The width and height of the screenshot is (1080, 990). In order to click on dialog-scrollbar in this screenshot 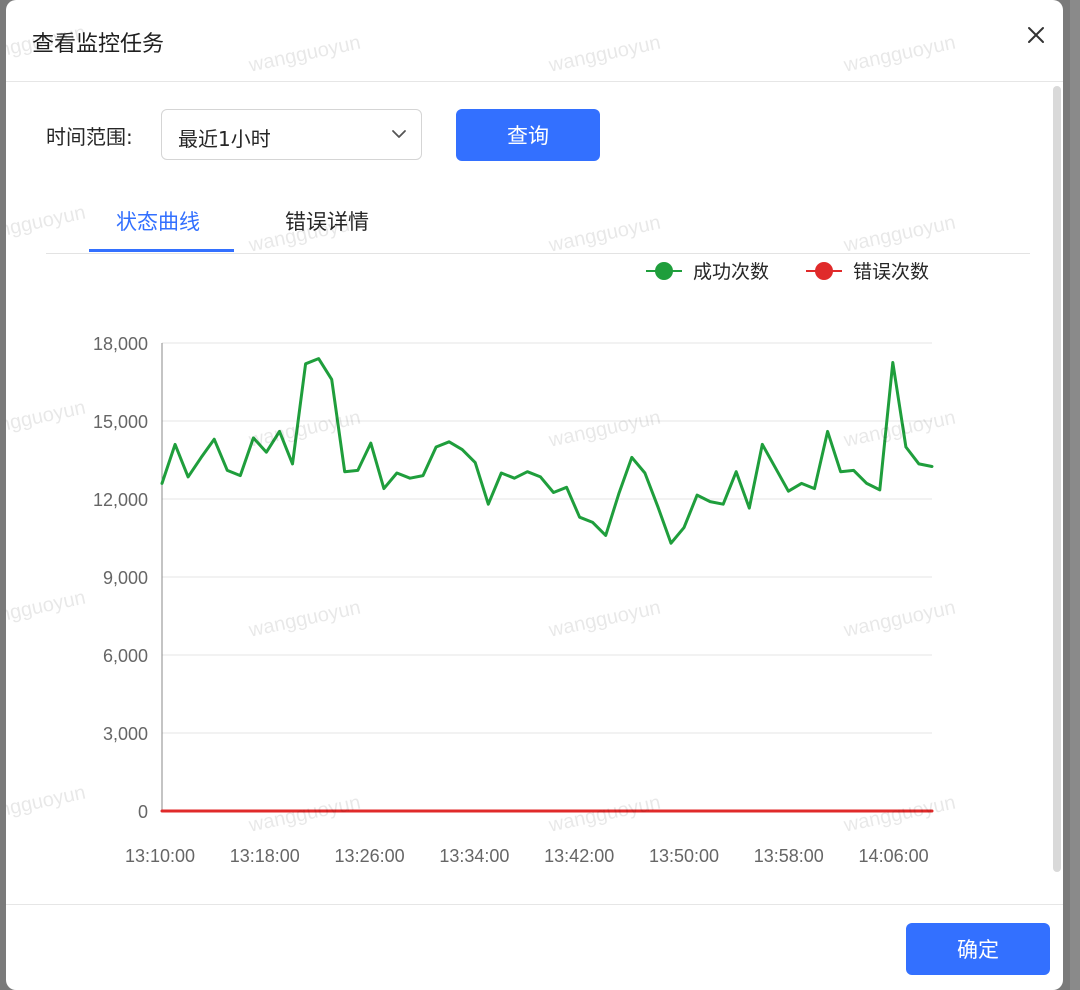, I will do `click(1057, 479)`.